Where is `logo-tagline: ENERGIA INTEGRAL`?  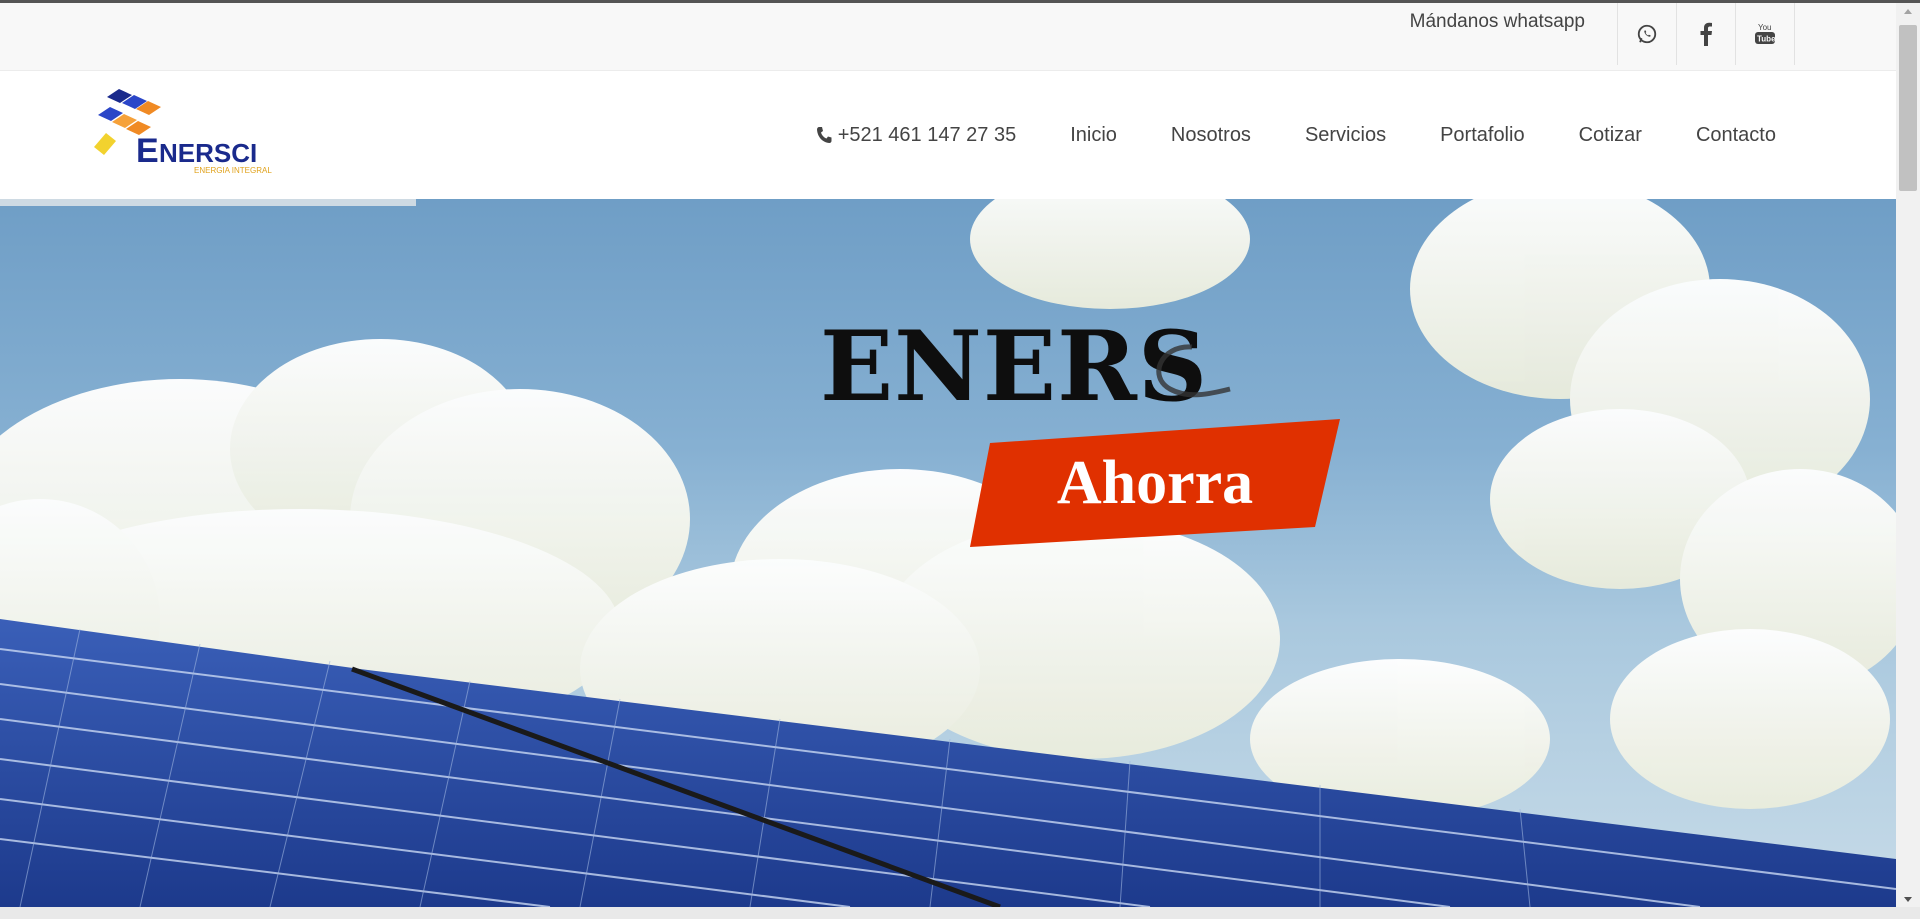
logo-tagline: ENERGIA INTEGRAL is located at coordinates (233, 170).